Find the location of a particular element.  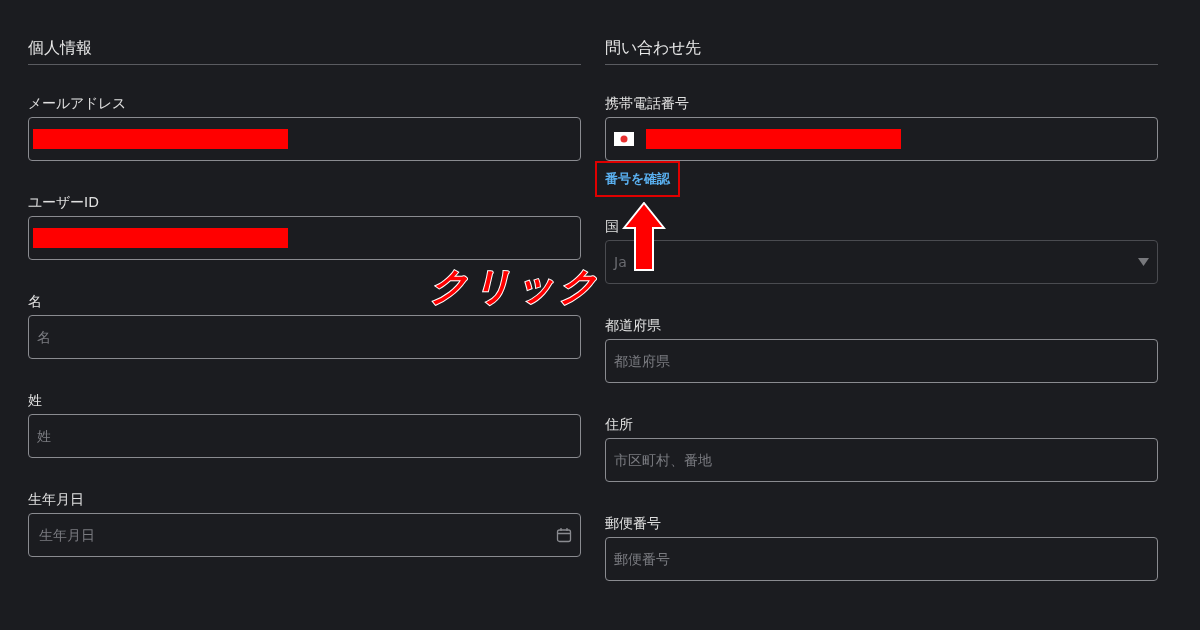

verify-link: 番号を確認 is located at coordinates (637, 179).